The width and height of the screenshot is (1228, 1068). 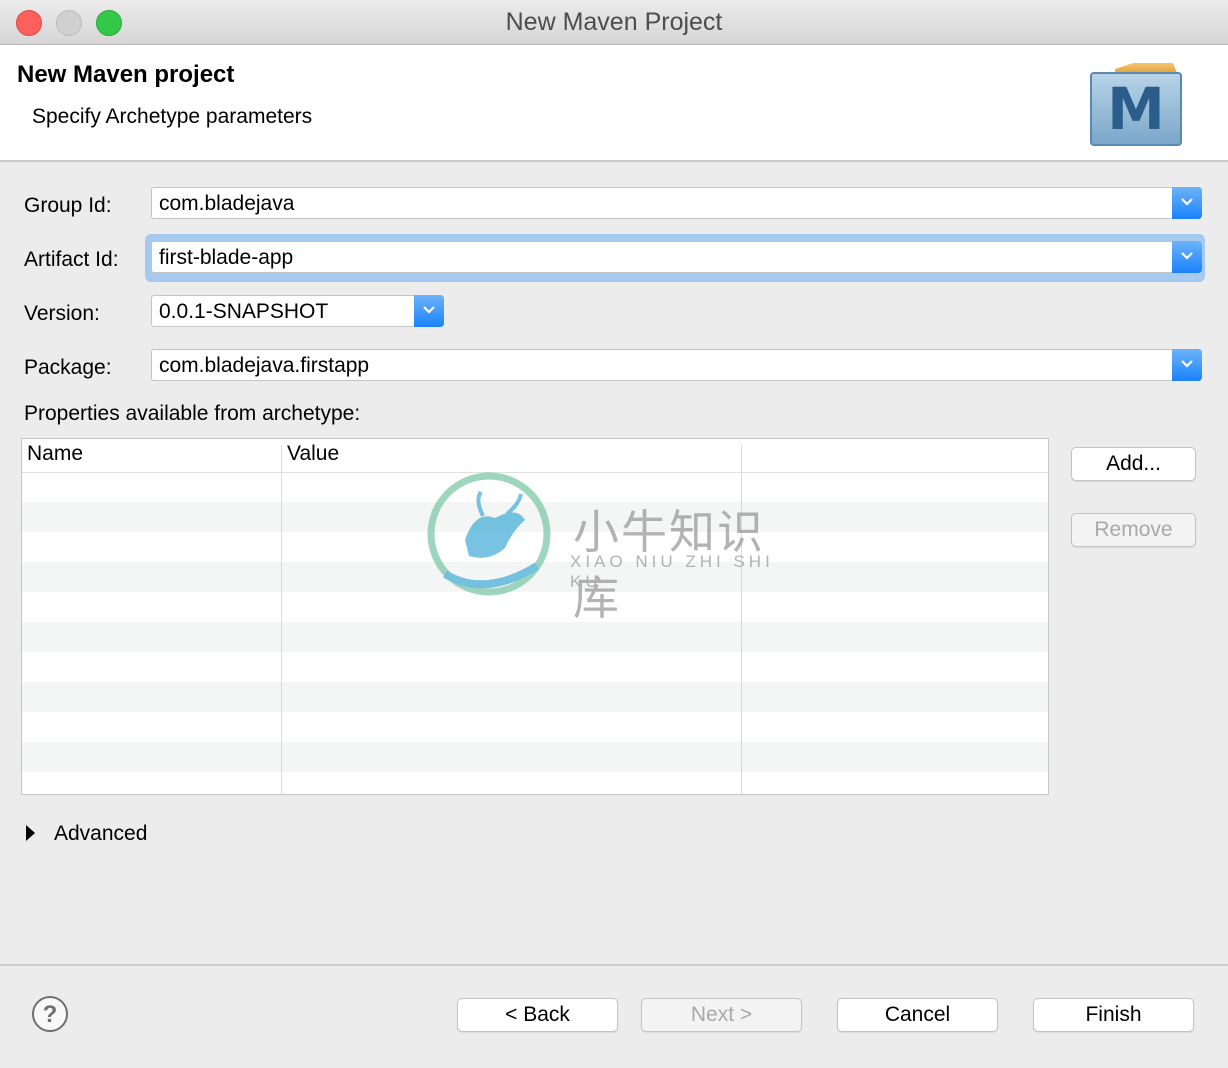 I want to click on package-dropdown-button, so click(x=1187, y=365).